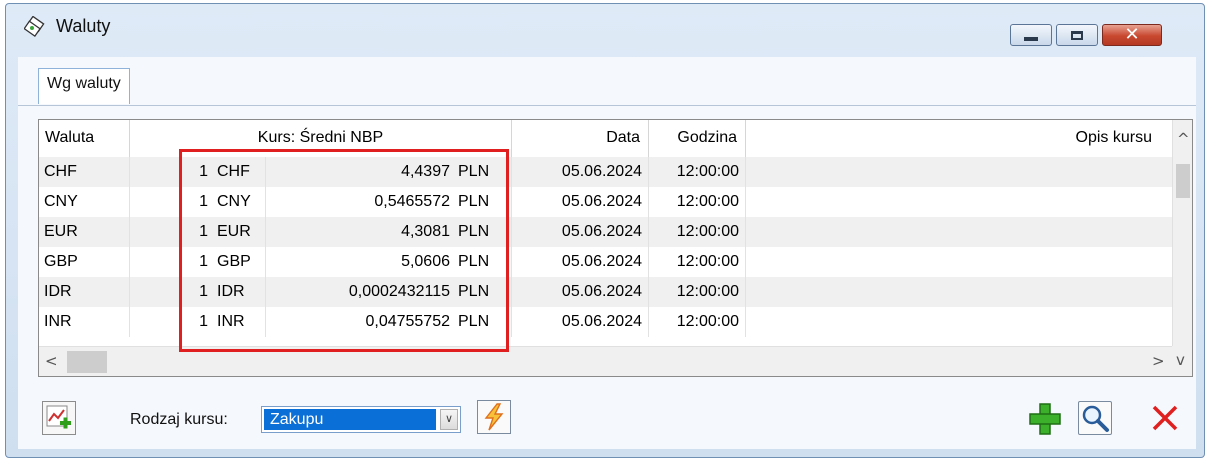 The width and height of the screenshot is (1211, 462). Describe the element at coordinates (240, 262) in the screenshot. I see `cell-code: GBP` at that location.